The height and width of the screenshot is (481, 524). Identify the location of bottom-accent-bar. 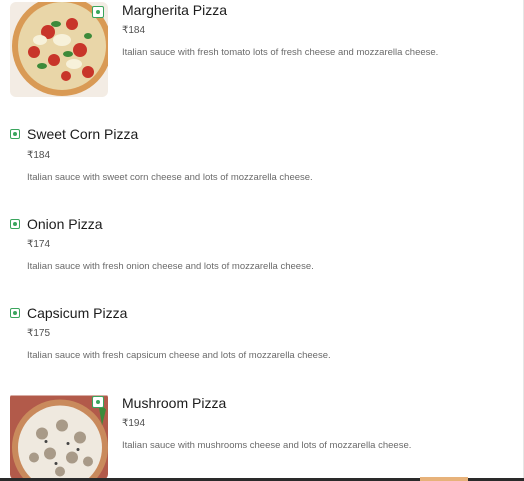
(444, 479).